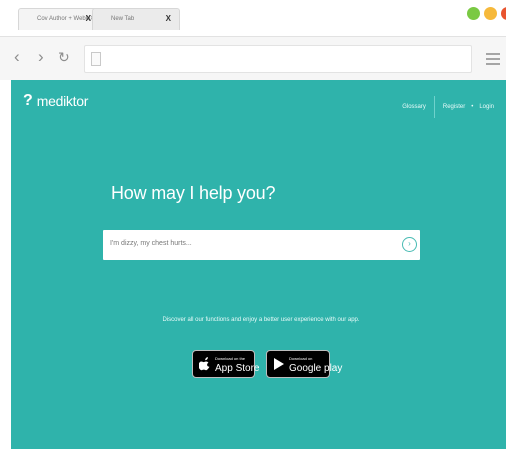  Describe the element at coordinates (261, 245) in the screenshot. I see `symptom-search-input: I'm dizzy, my chest hurts... ›` at that location.